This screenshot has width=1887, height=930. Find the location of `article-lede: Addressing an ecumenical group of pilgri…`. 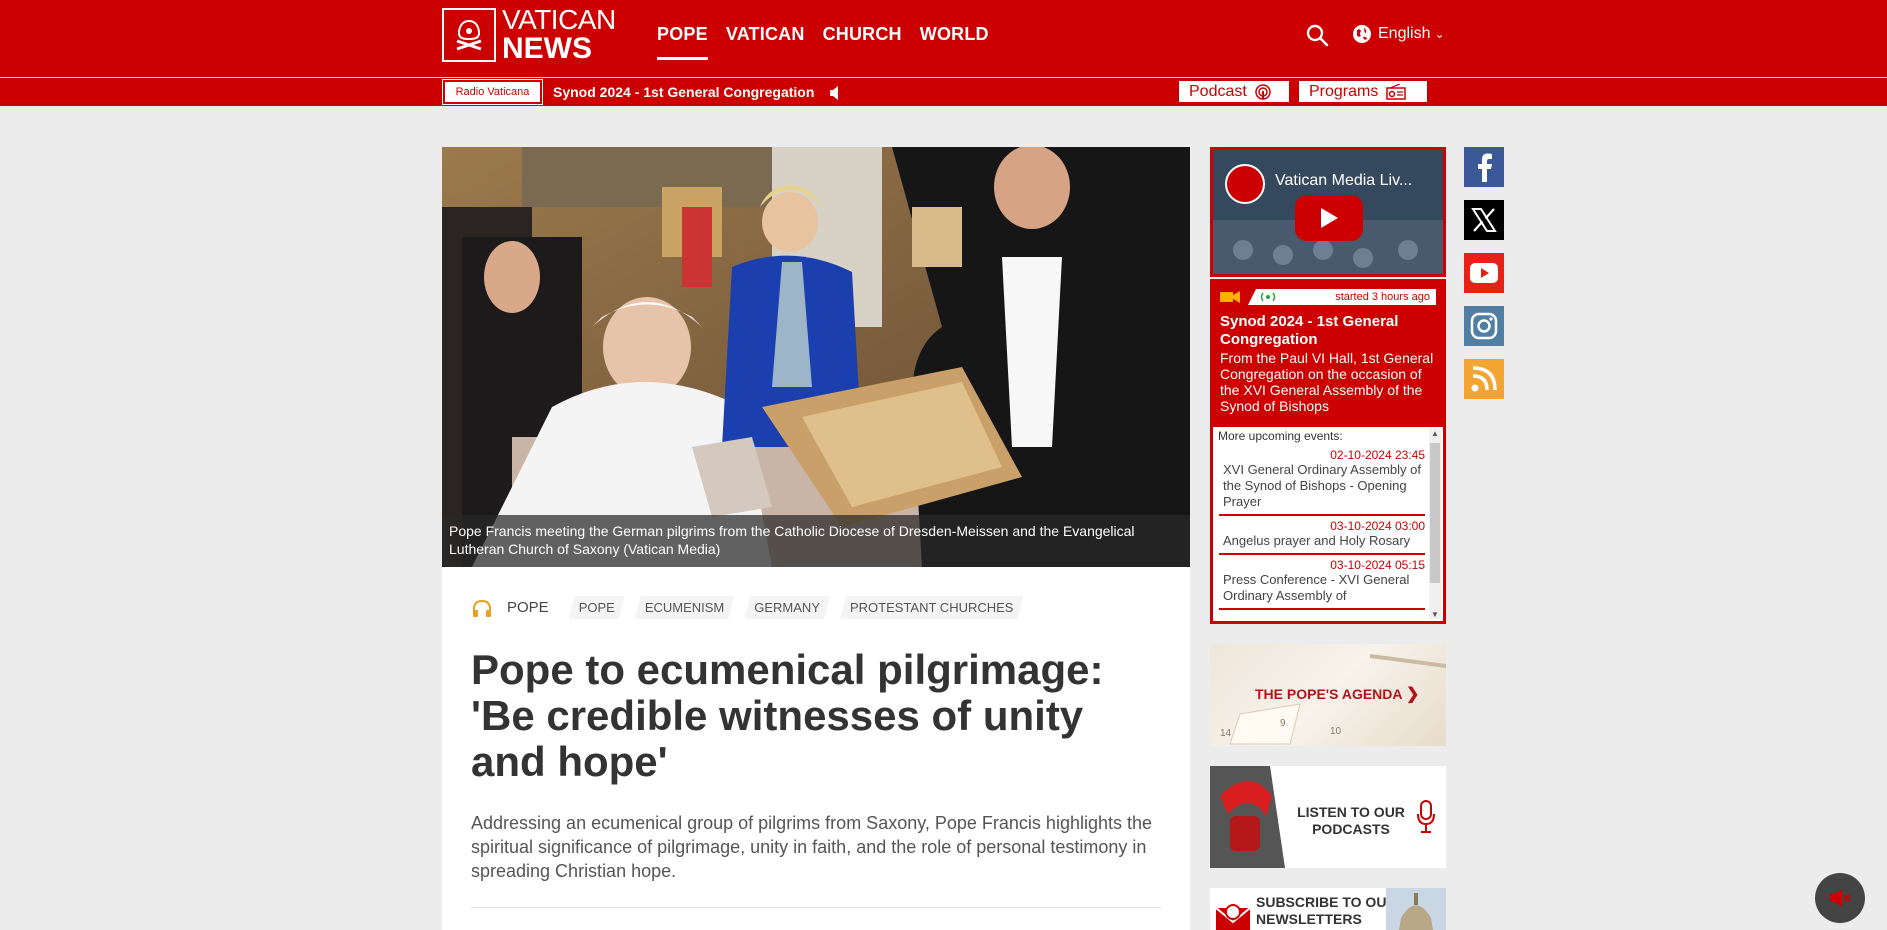

article-lede: Addressing an ecumenical group of pilgri… is located at coordinates (812, 847).